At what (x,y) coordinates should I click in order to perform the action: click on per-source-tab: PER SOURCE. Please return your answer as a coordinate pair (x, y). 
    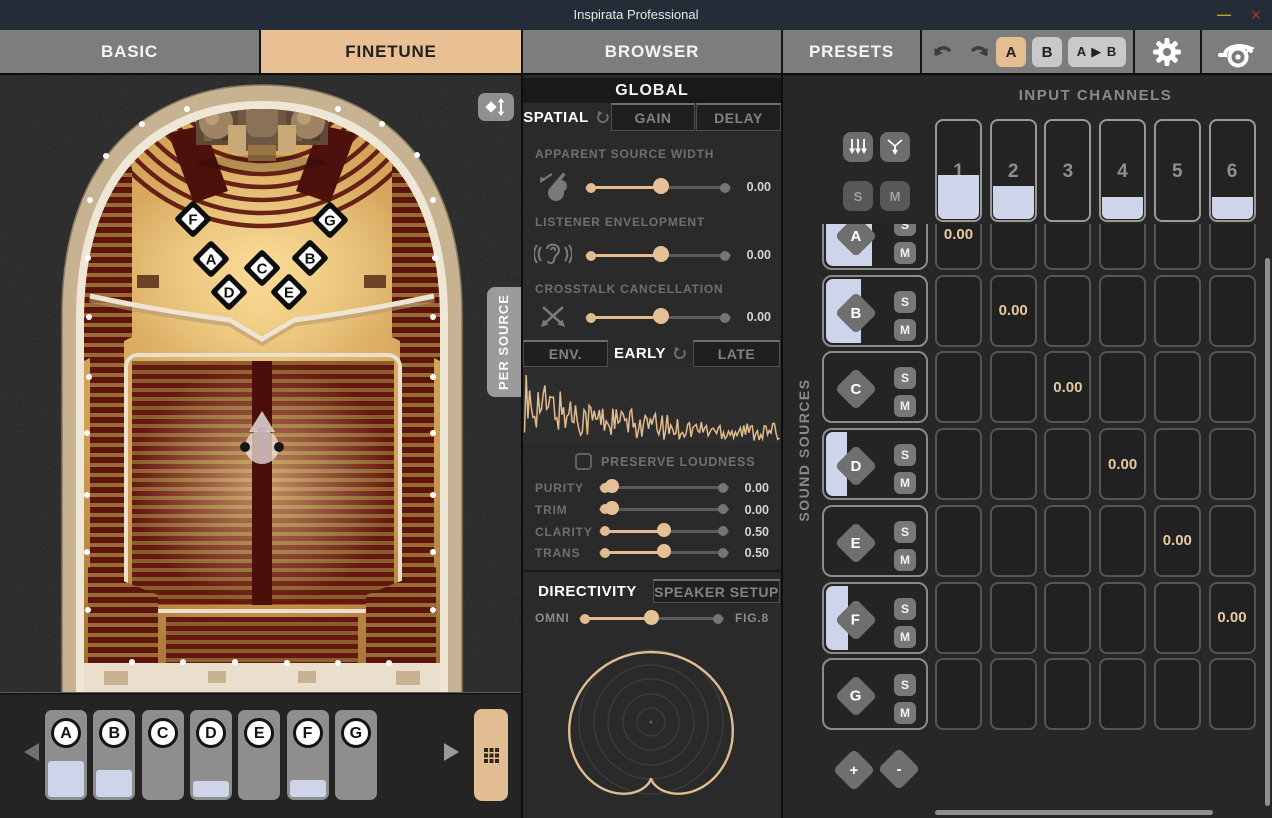
    Looking at the image, I should click on (504, 342).